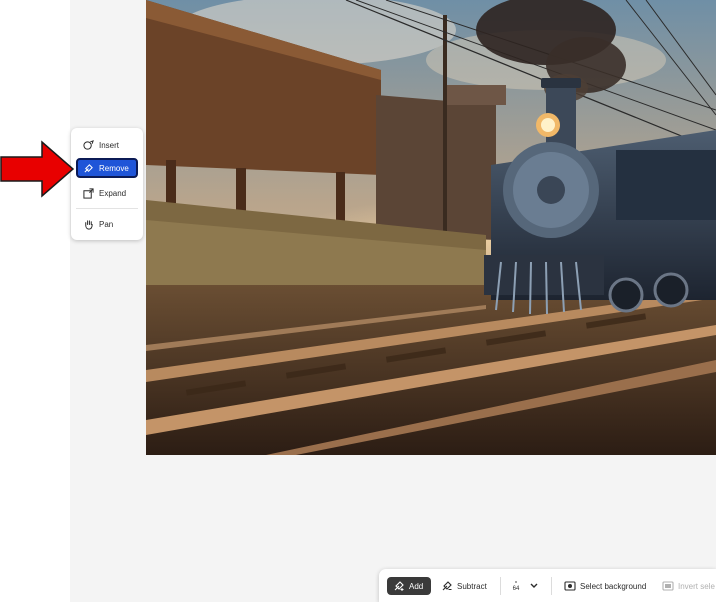 The width and height of the screenshot is (716, 602). Describe the element at coordinates (472, 586) in the screenshot. I see `subtract-label: Subtract` at that location.